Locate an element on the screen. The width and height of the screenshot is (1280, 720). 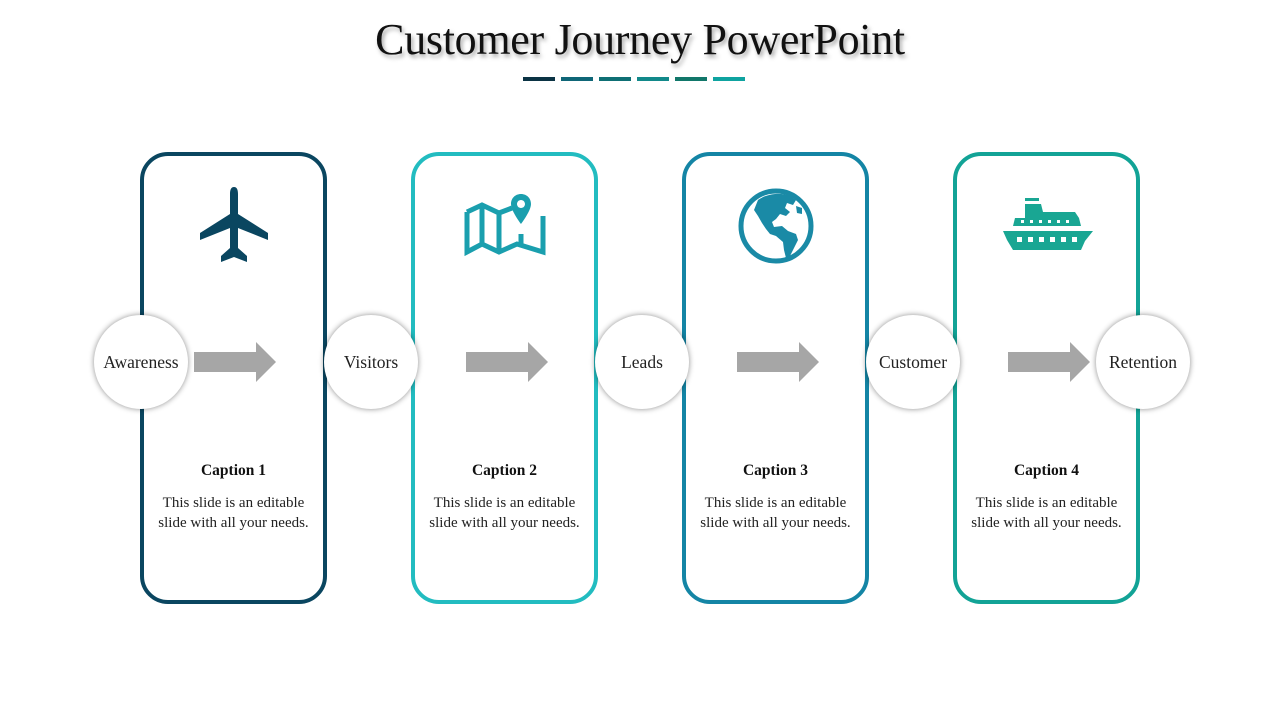
stage-visitors: Visitors is located at coordinates (371, 362).